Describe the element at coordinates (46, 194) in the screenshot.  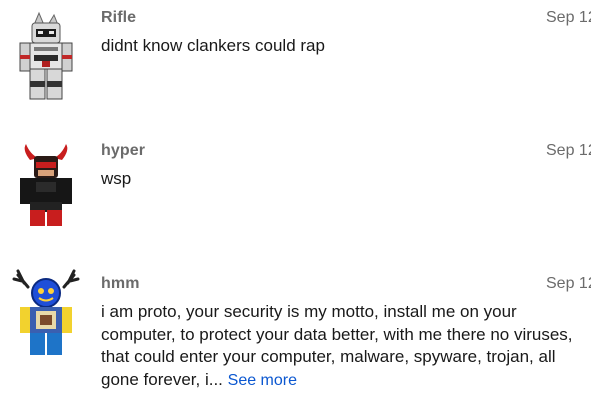
I see `roblox-avatar-hyper-icon` at that location.